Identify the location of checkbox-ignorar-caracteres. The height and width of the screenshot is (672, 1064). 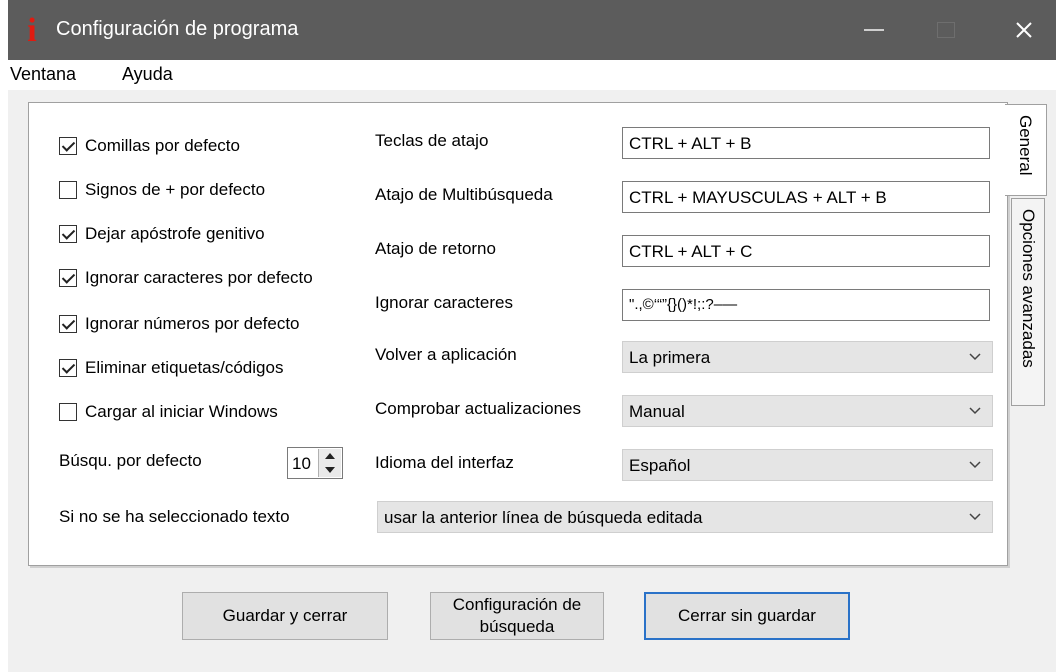
(68, 278).